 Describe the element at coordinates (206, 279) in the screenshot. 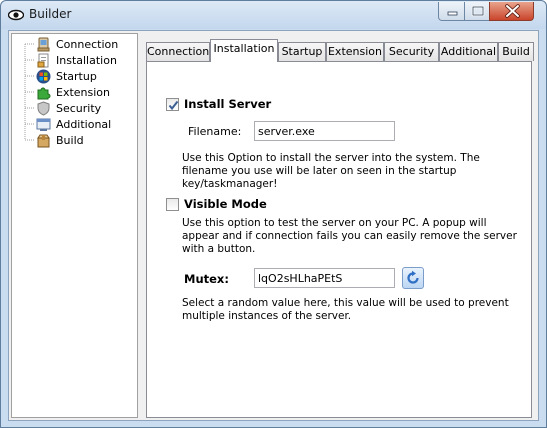

I see `mutex-label: Mutex:` at that location.